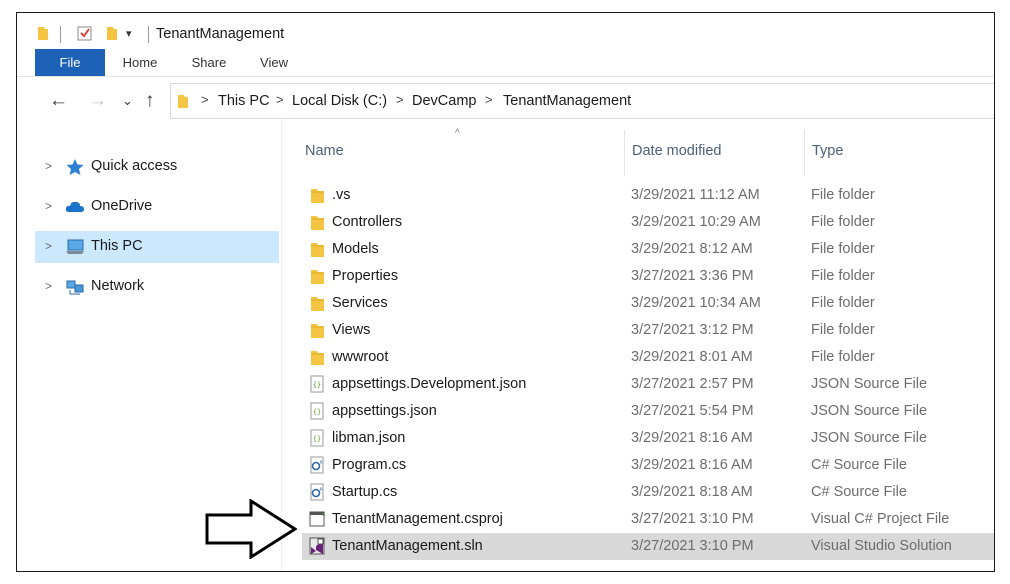  What do you see at coordinates (457, 133) in the screenshot?
I see `sort-ascending-icon: ^` at bounding box center [457, 133].